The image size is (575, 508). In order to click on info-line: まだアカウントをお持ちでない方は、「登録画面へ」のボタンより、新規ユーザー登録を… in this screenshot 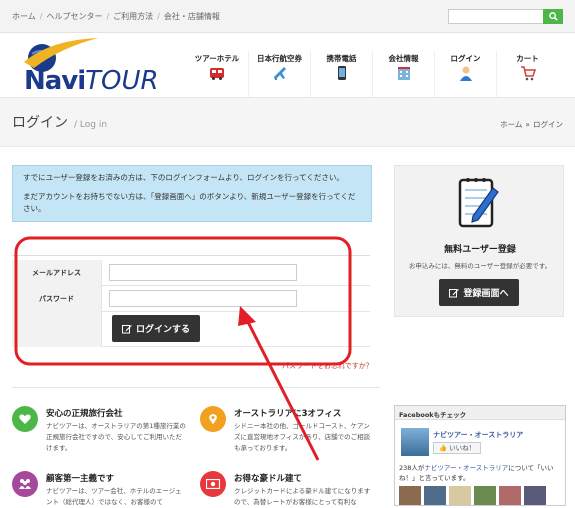, I will do `click(189, 202)`.